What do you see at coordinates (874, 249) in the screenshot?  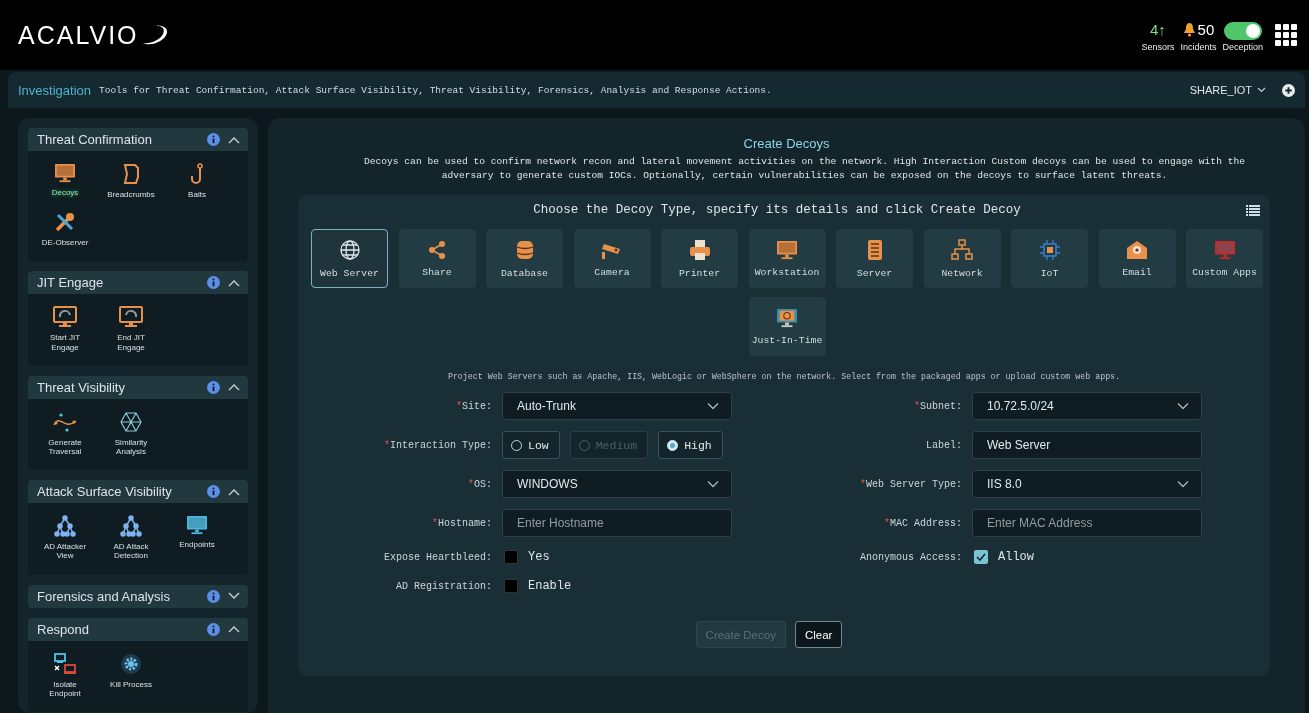 I see `server-icon` at bounding box center [874, 249].